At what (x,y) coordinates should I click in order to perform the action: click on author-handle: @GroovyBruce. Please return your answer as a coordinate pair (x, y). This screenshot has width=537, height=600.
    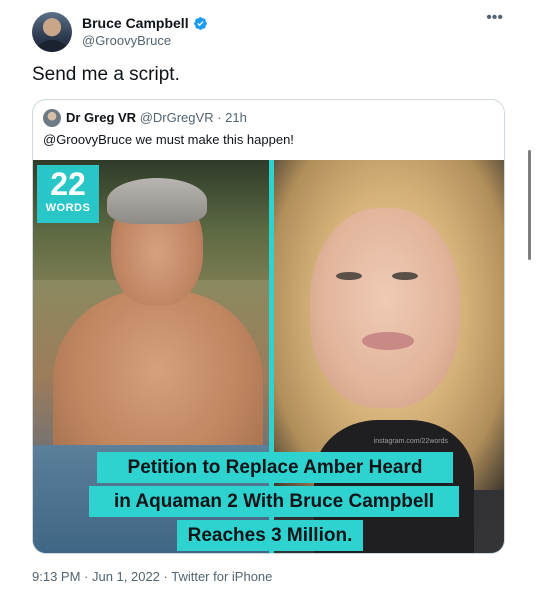
    Looking at the image, I should click on (126, 40).